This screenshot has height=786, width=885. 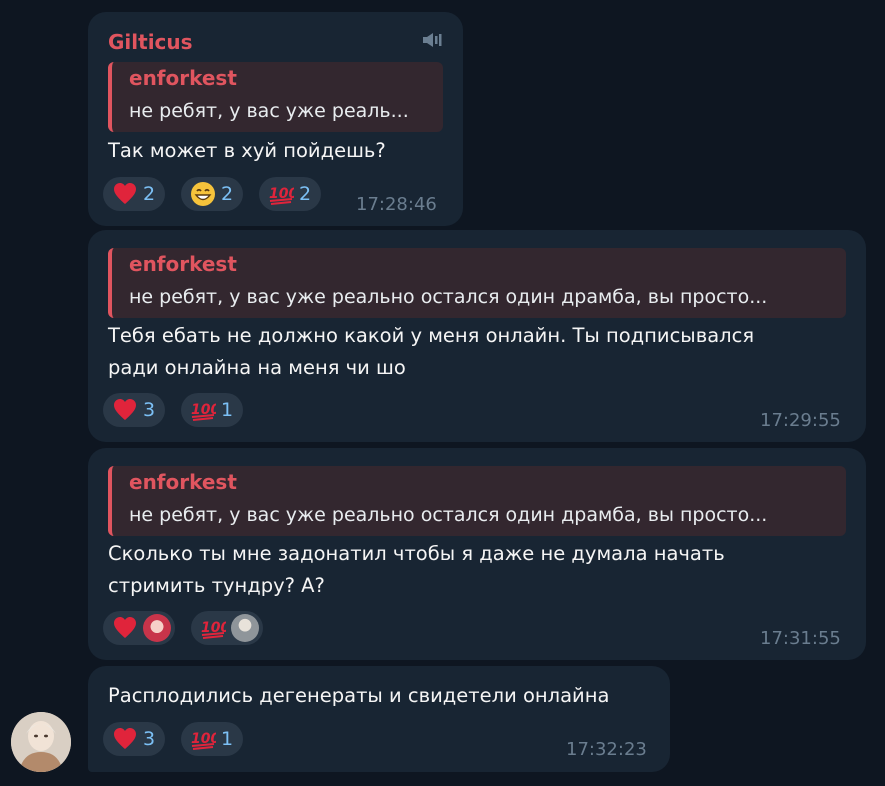 What do you see at coordinates (245, 628) in the screenshot?
I see `reactor-photo-avatar` at bounding box center [245, 628].